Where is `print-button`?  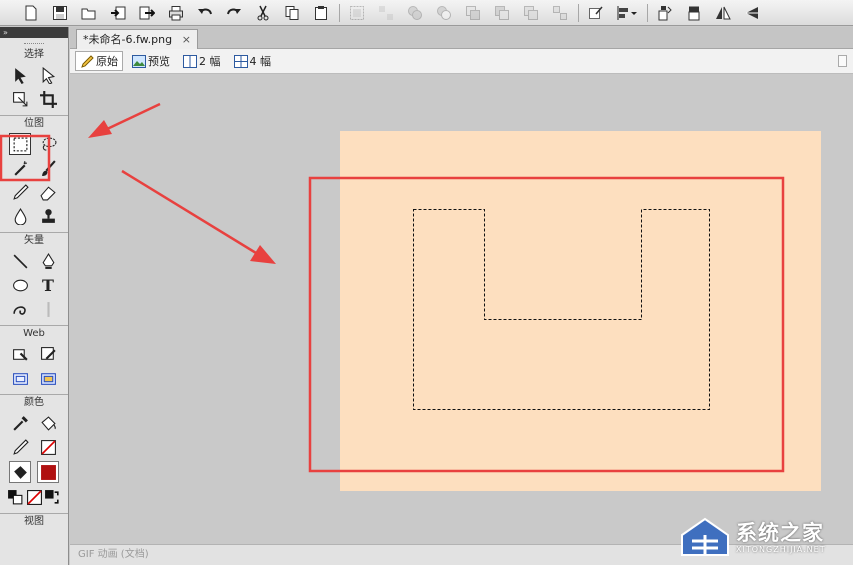
print-button is located at coordinates (176, 13).